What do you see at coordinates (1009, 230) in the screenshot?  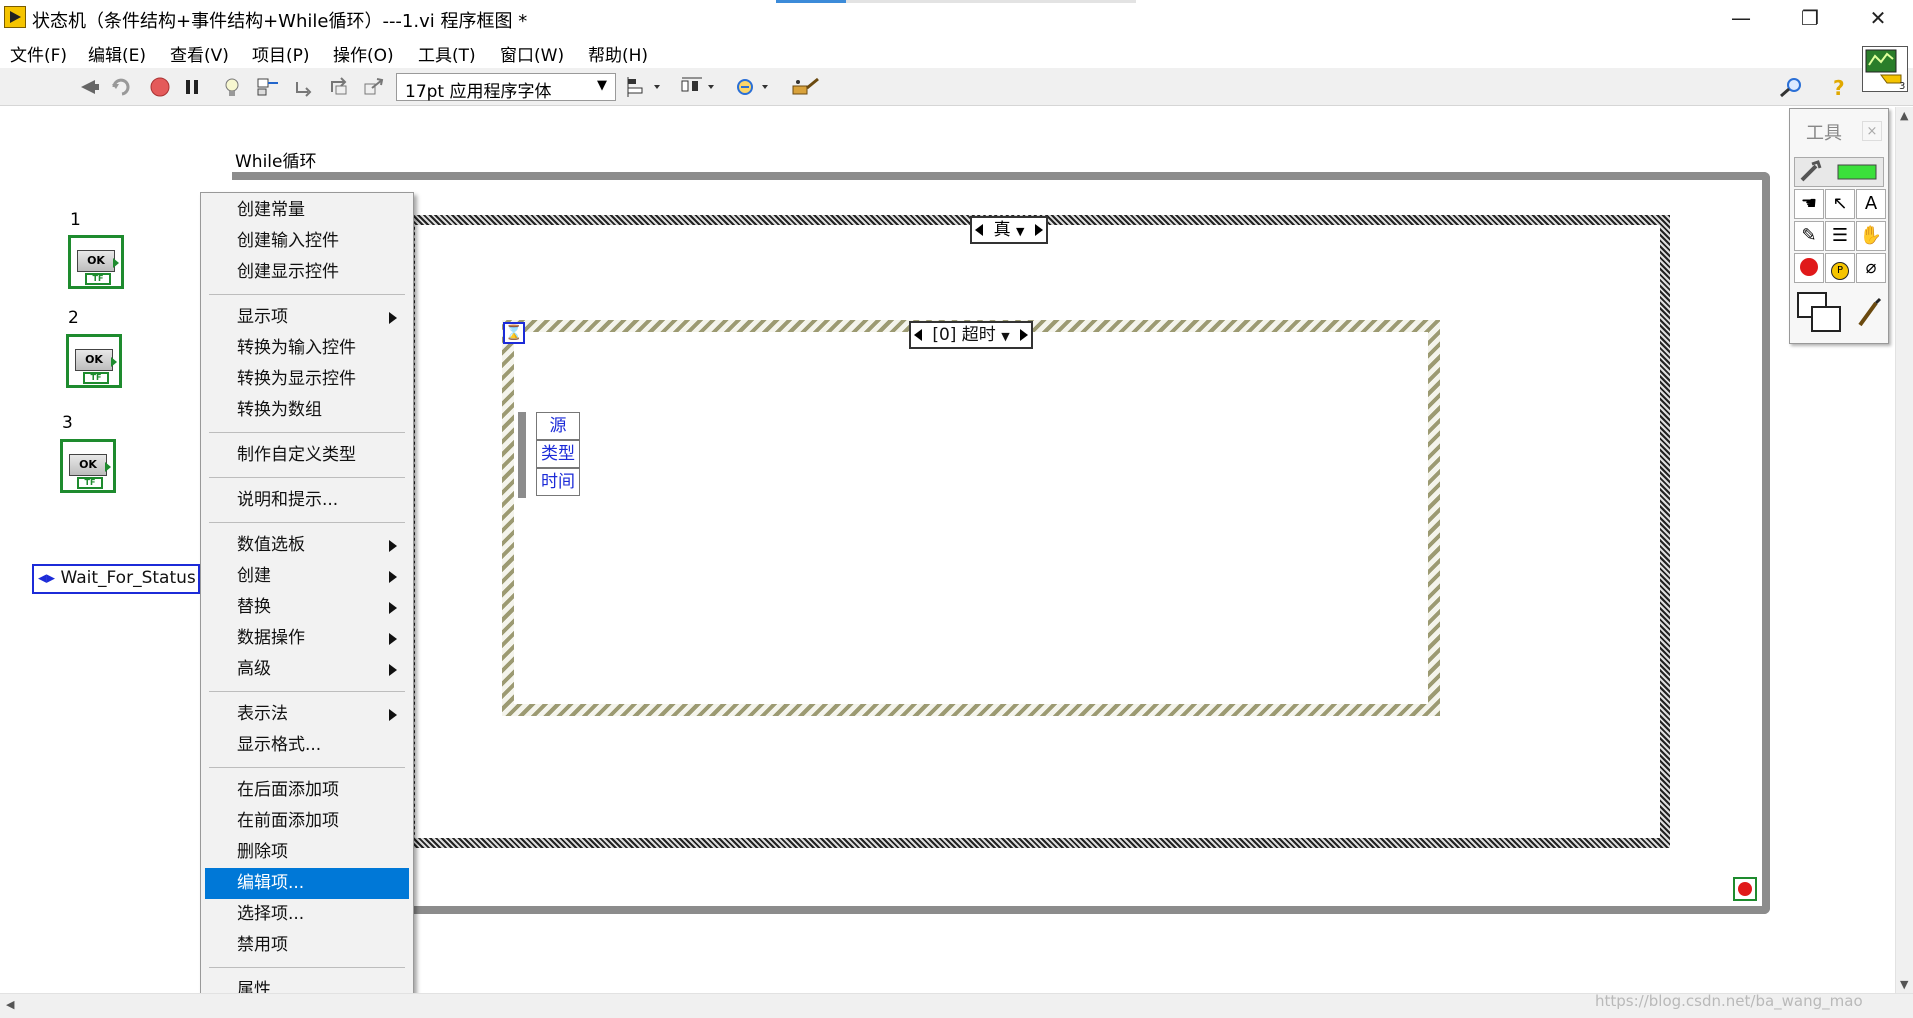 I see `case-selector: 真 ▼` at bounding box center [1009, 230].